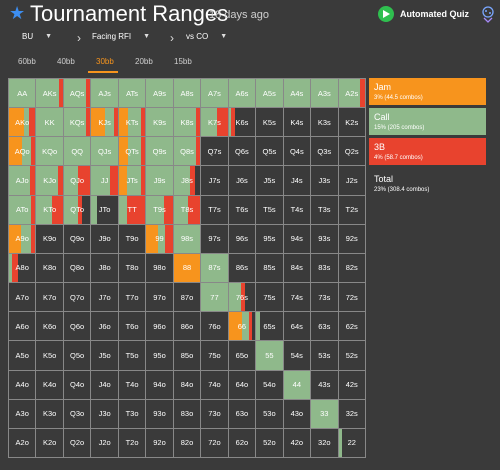 This screenshot has height=470, width=500. Describe the element at coordinates (132, 210) in the screenshot. I see `hand-cell: TT` at that location.